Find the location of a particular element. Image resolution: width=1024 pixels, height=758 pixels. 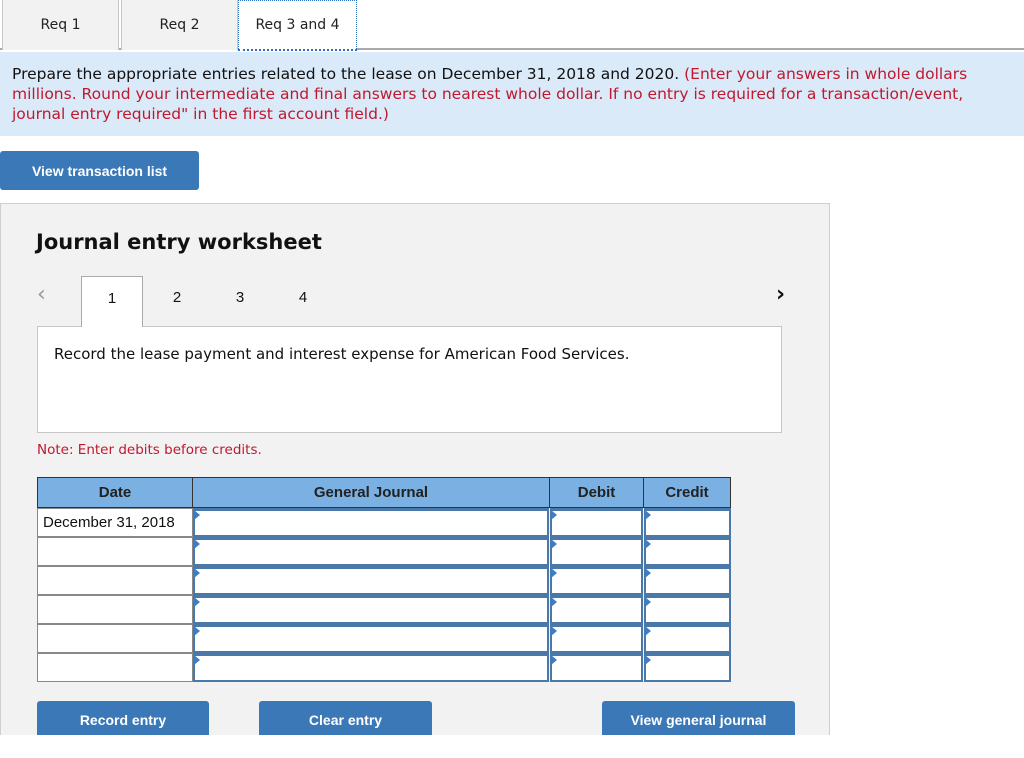

header-credit: Credit is located at coordinates (687, 492).